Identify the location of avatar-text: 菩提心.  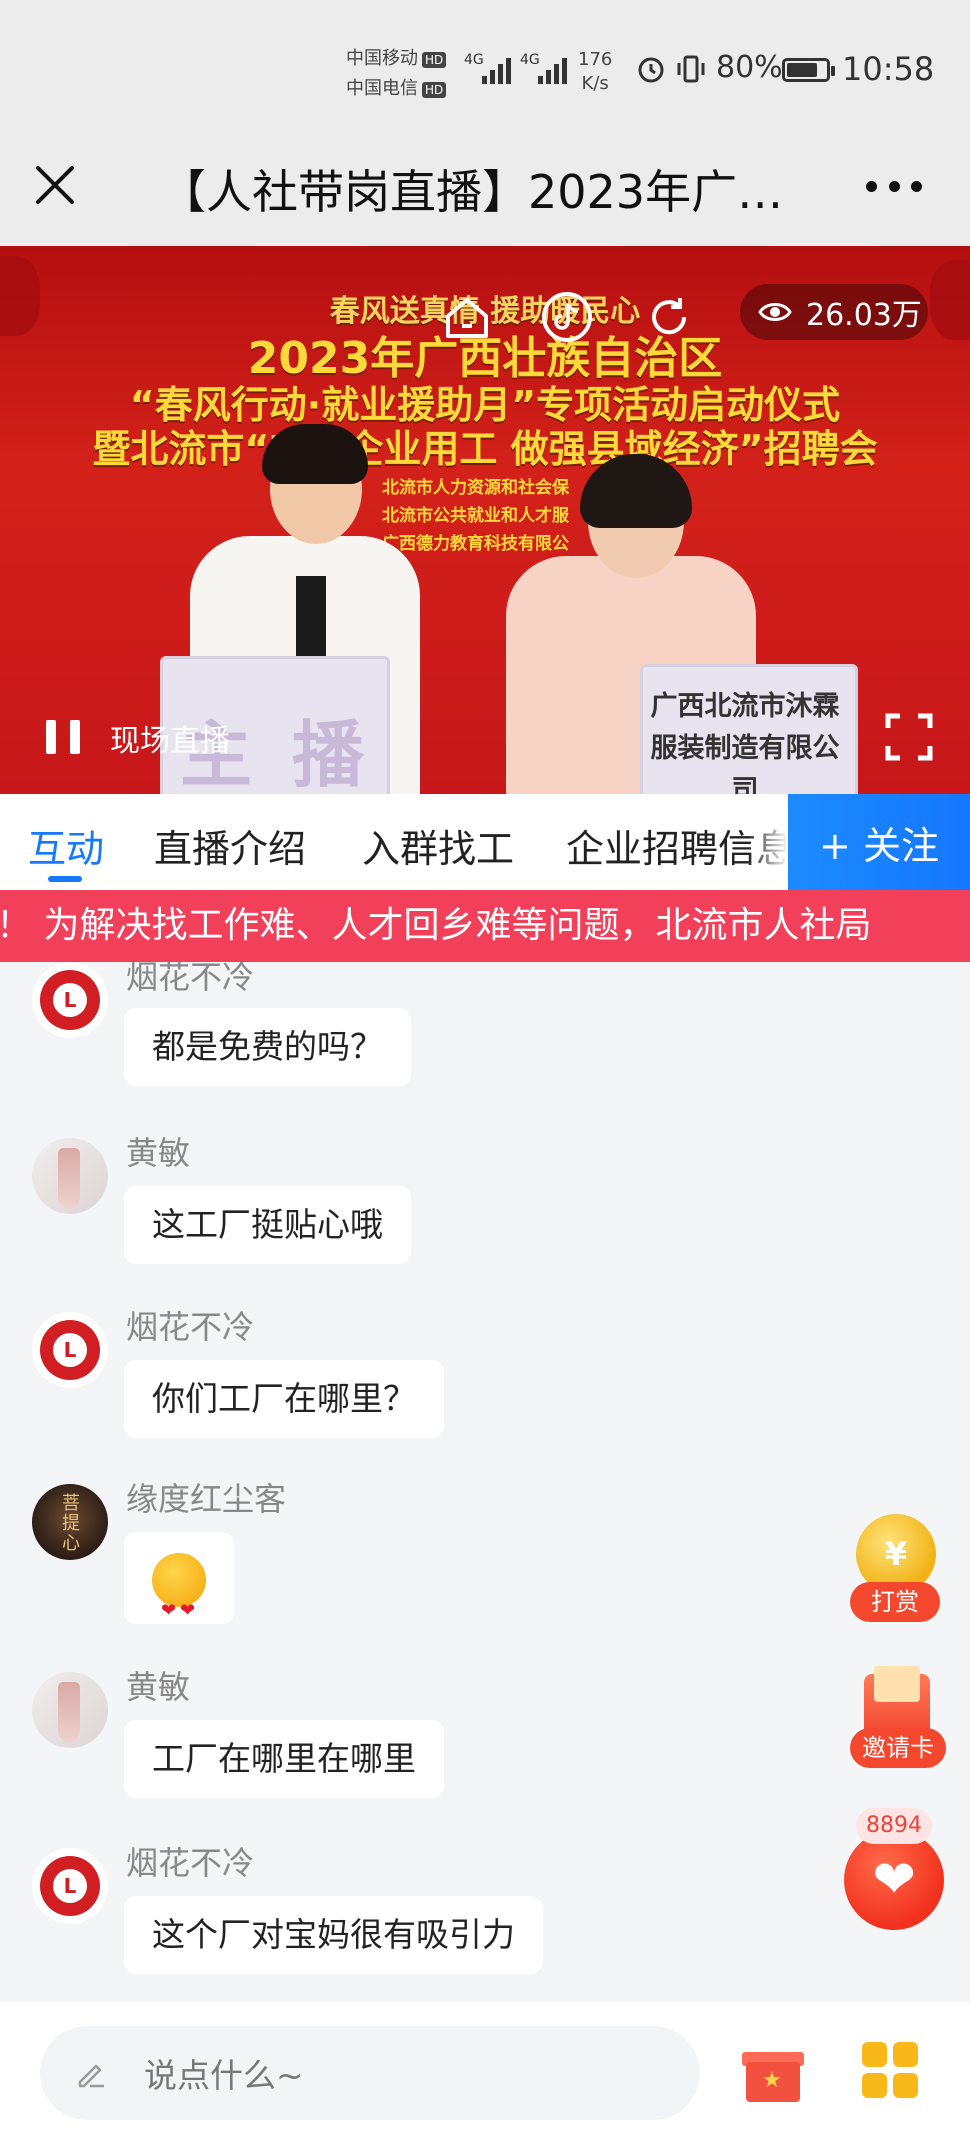
(71, 1523).